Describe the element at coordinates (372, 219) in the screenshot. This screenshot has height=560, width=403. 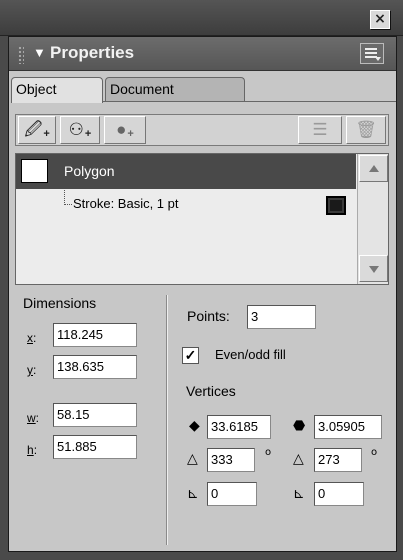
I see `list-scrollbar` at that location.